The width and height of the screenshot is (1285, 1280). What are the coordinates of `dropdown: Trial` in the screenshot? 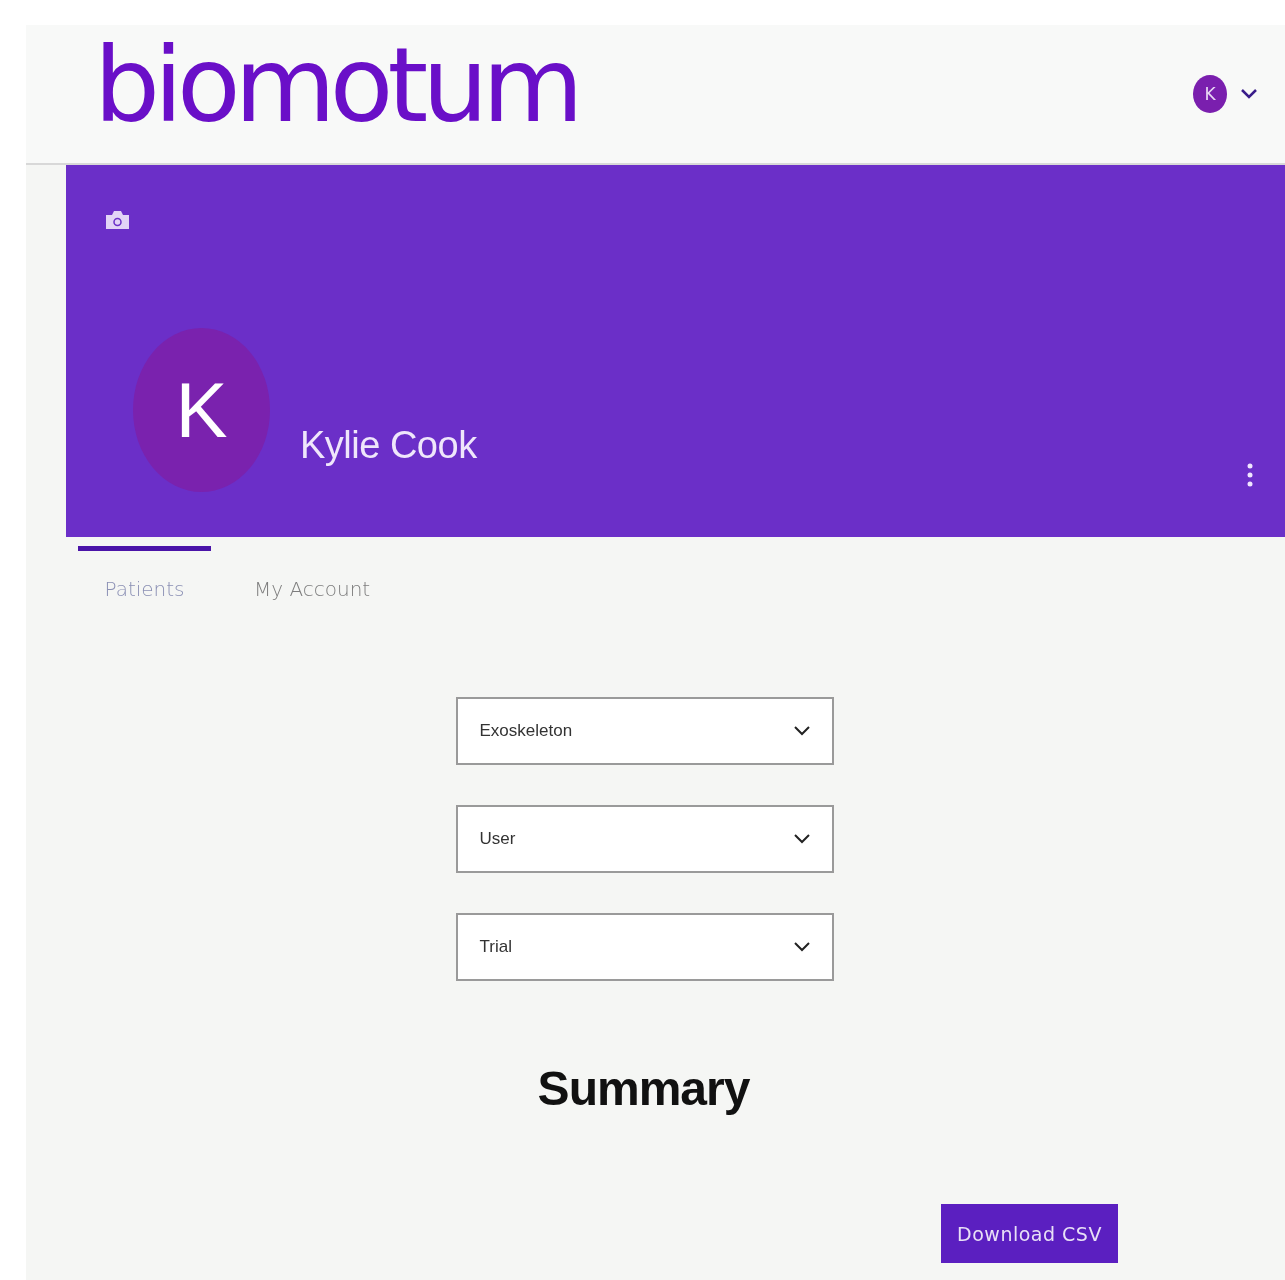 It's located at (644, 947).